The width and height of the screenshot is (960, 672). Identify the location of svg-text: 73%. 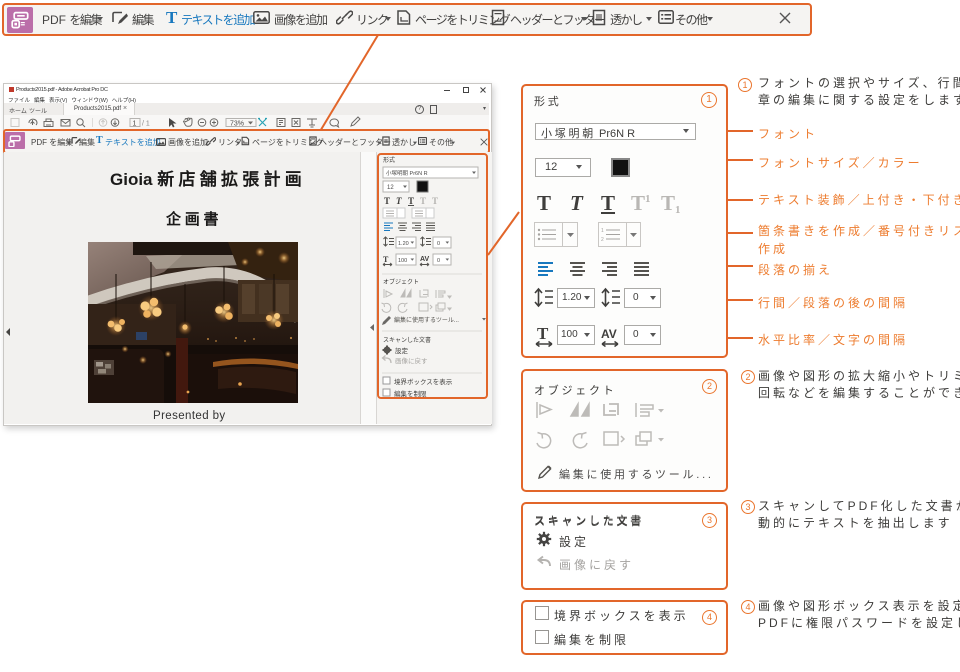
(237, 124).